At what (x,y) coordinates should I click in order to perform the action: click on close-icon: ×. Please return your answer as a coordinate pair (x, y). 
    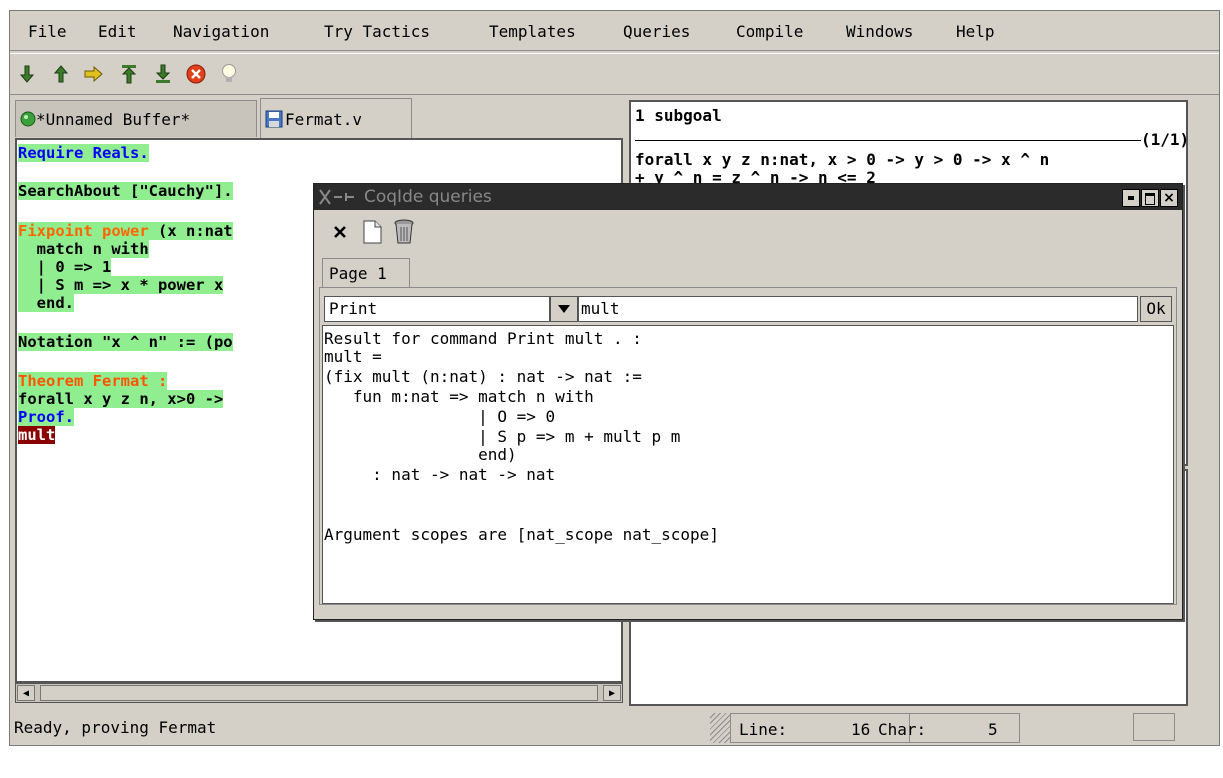
    Looking at the image, I should click on (1169, 198).